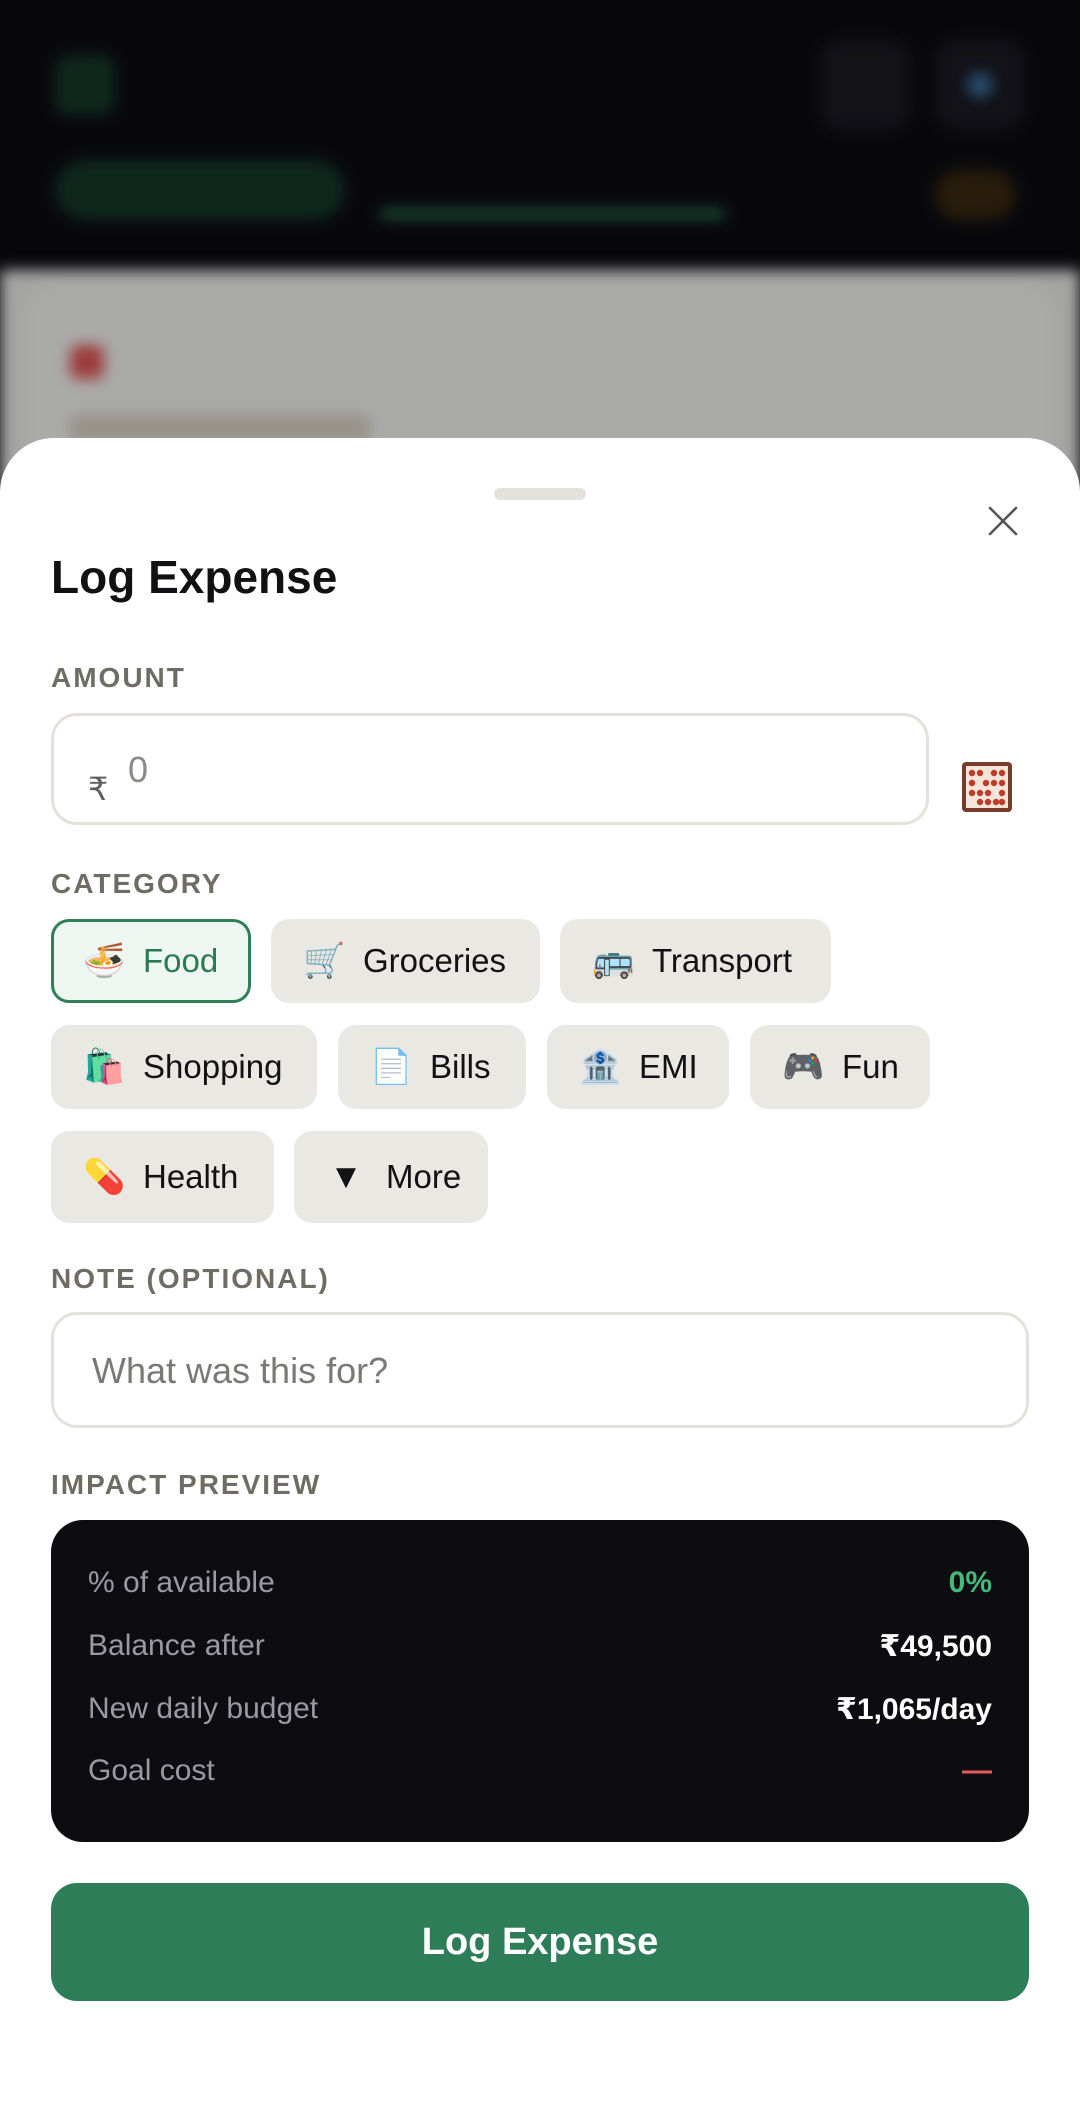 This screenshot has width=1080, height=2101. What do you see at coordinates (540, 1586) in the screenshot?
I see `impact-row-percent: % of available 0%` at bounding box center [540, 1586].